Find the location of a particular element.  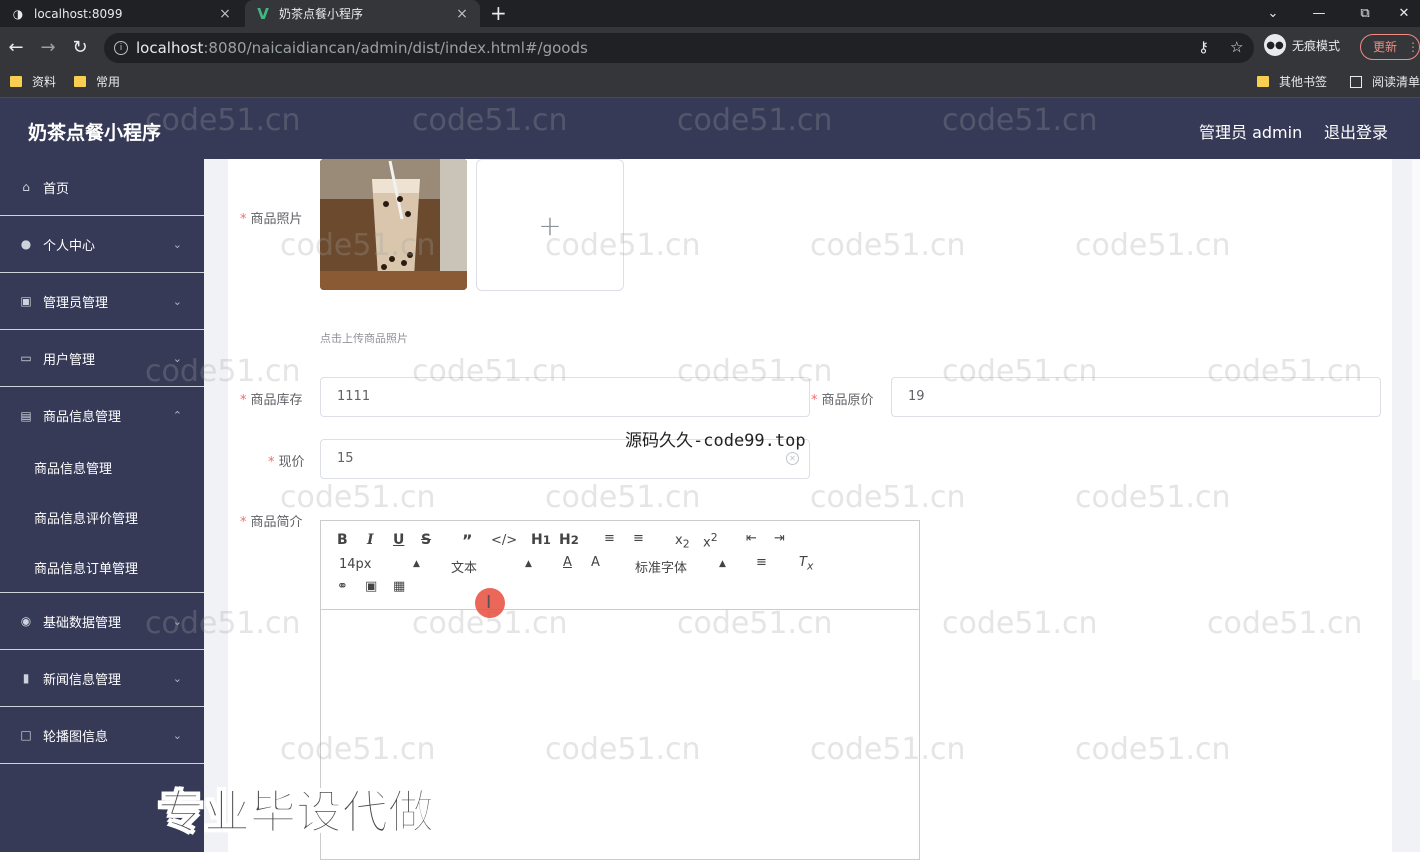

star-icon: ☆ is located at coordinates (1236, 47).